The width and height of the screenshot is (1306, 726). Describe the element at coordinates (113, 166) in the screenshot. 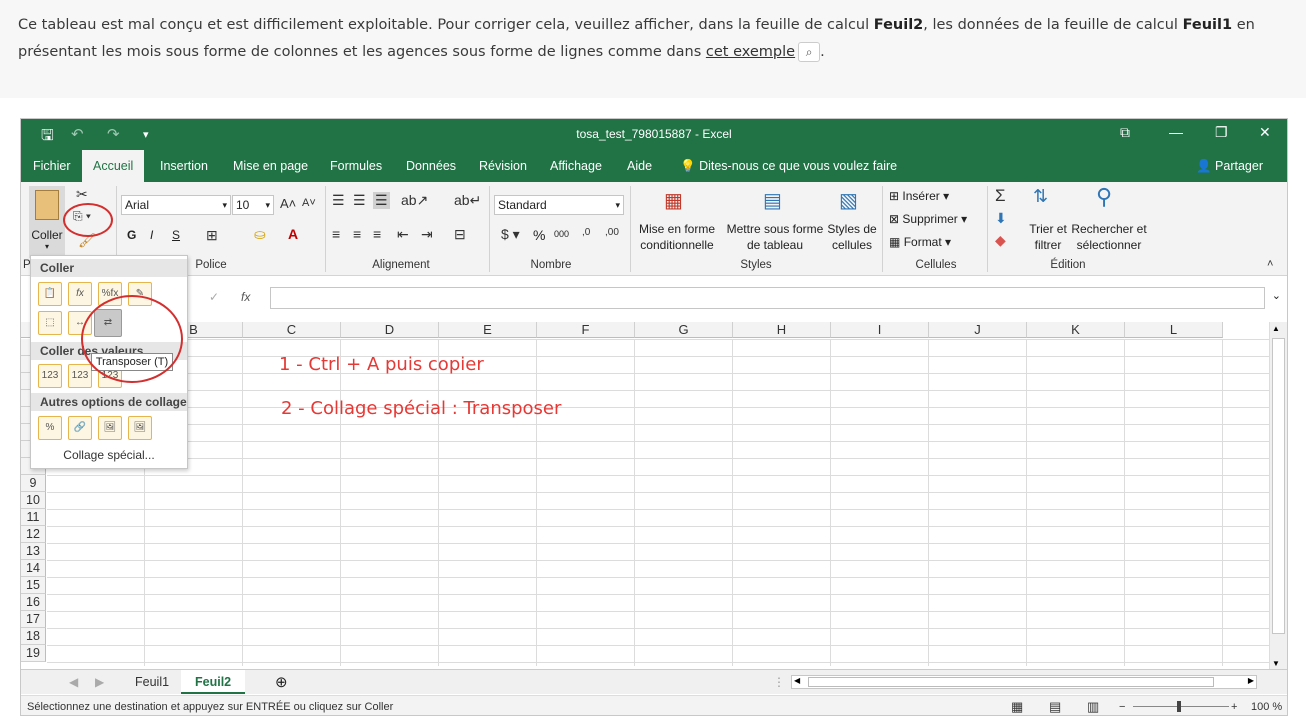

I see `tab-accueil: Accueil` at that location.